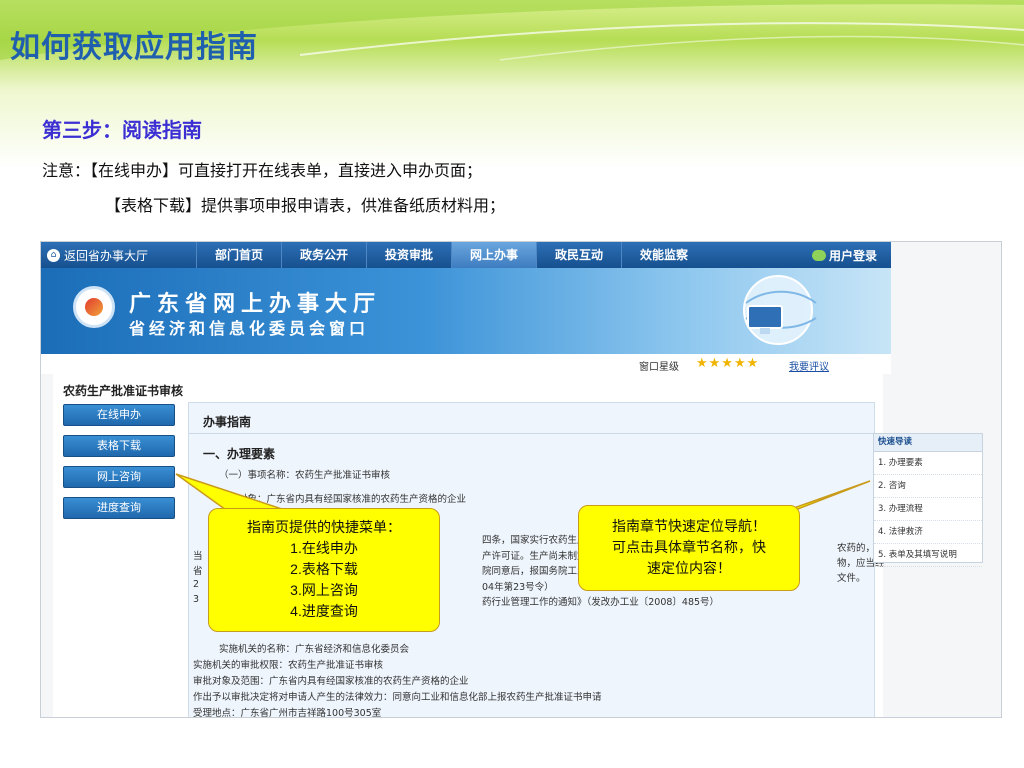 The image size is (1024, 768). What do you see at coordinates (288, 665) in the screenshot?
I see `guide-line: 实施机关的审批权限：农药生产批准证书审核` at bounding box center [288, 665].